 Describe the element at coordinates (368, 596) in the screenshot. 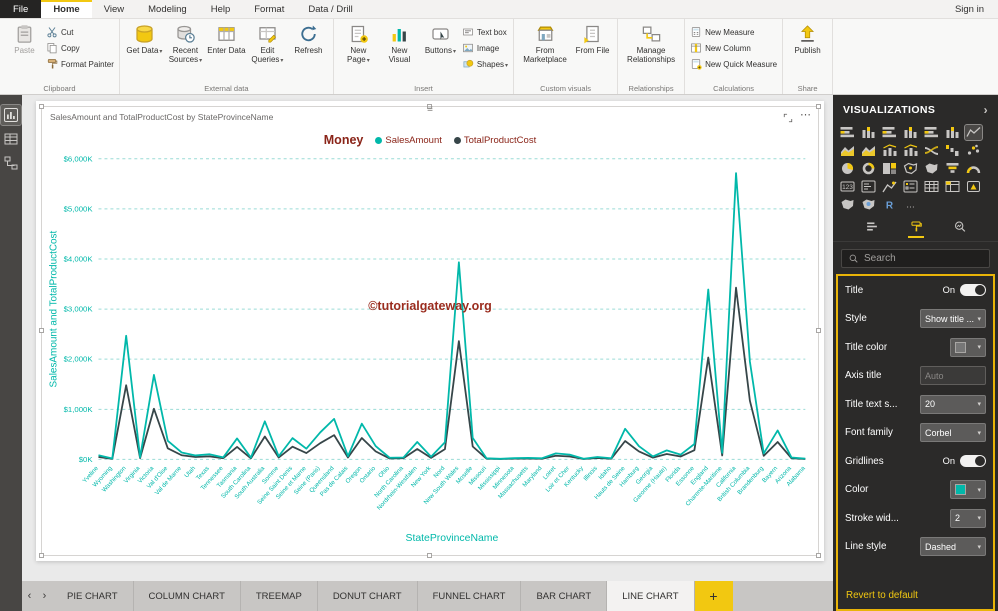

I see `page-tab-donut-chart: DONUT CHART` at that location.